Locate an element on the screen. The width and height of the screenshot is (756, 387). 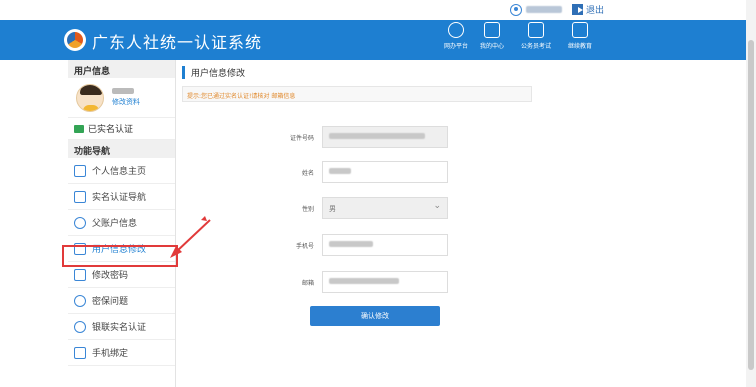
page-scrollbar is located at coordinates (751, 193).